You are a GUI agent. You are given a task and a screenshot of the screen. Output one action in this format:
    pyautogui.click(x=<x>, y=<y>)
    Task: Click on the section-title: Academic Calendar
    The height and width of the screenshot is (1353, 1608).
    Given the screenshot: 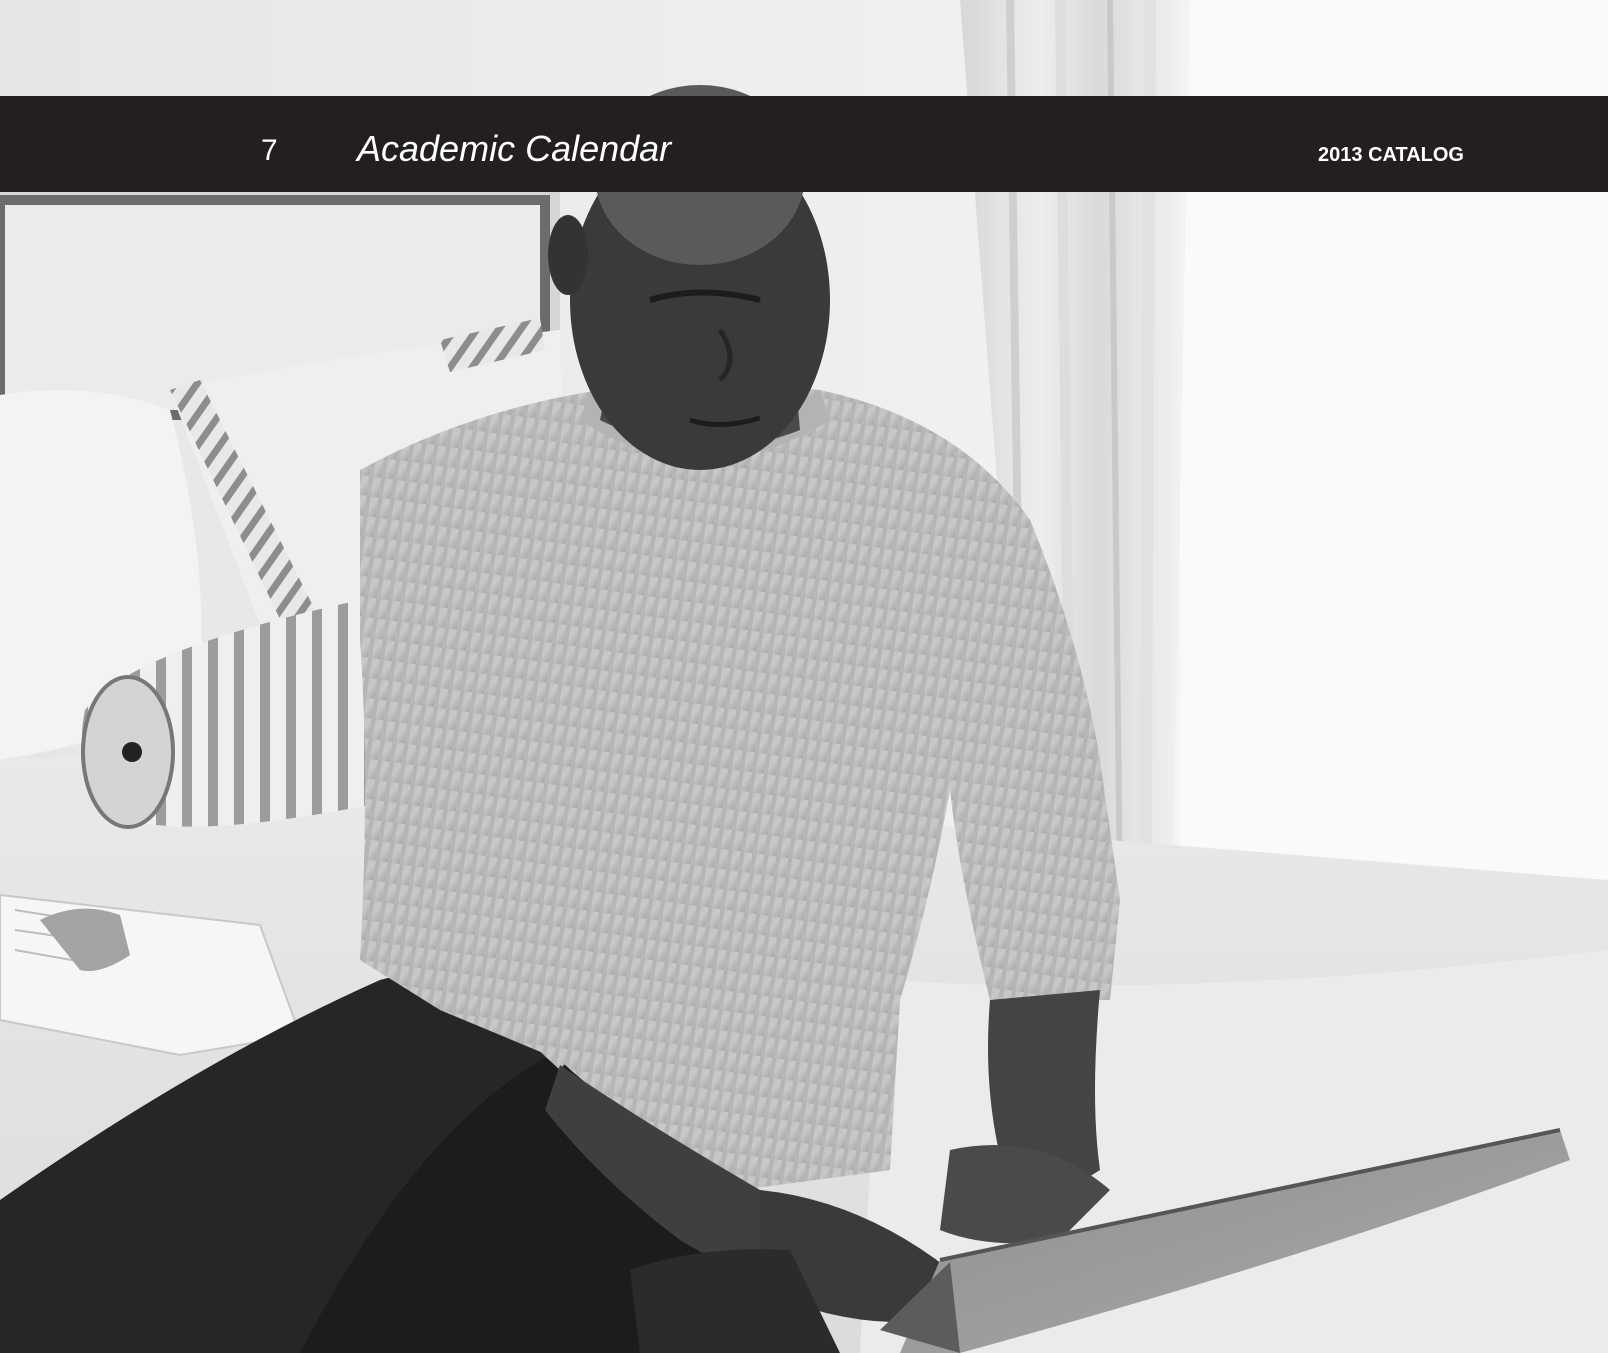 What is the action you would take?
    pyautogui.click(x=514, y=148)
    